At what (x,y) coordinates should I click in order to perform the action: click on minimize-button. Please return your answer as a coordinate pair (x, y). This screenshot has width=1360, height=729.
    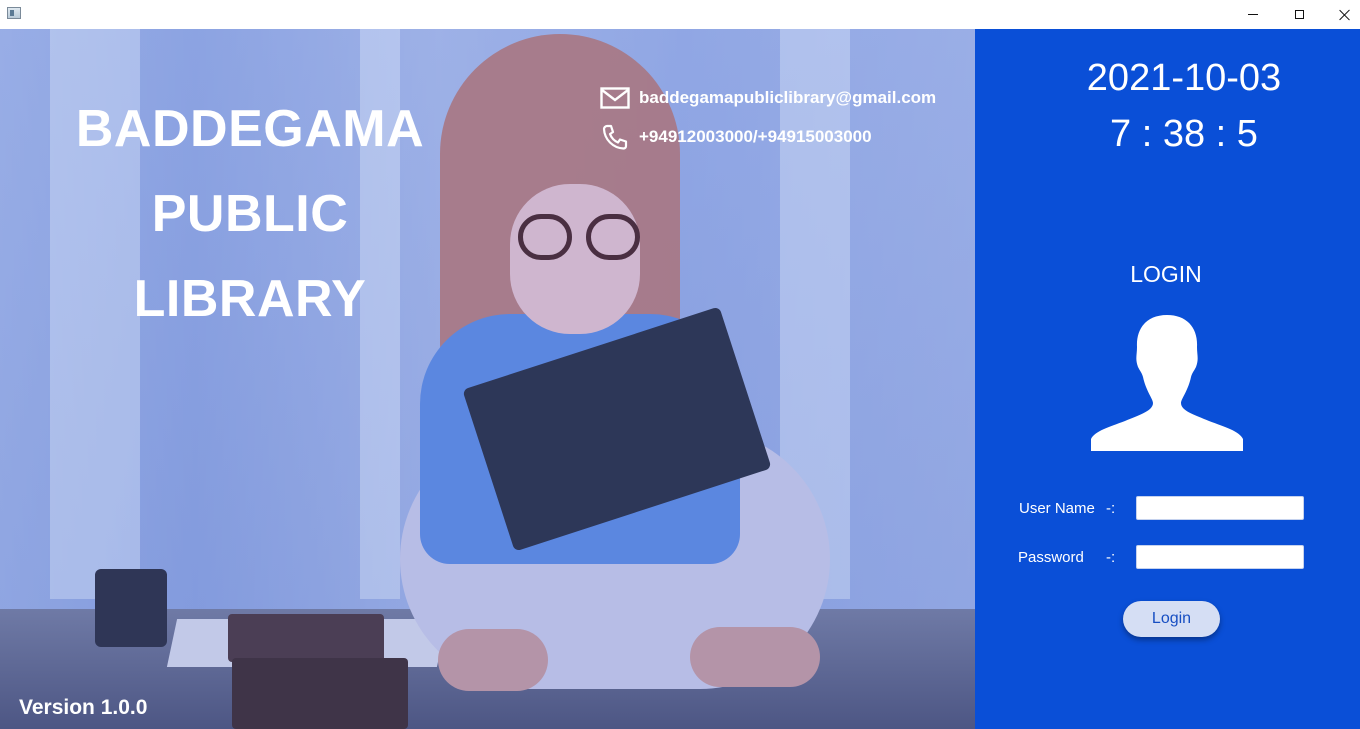
    Looking at the image, I should click on (1253, 14).